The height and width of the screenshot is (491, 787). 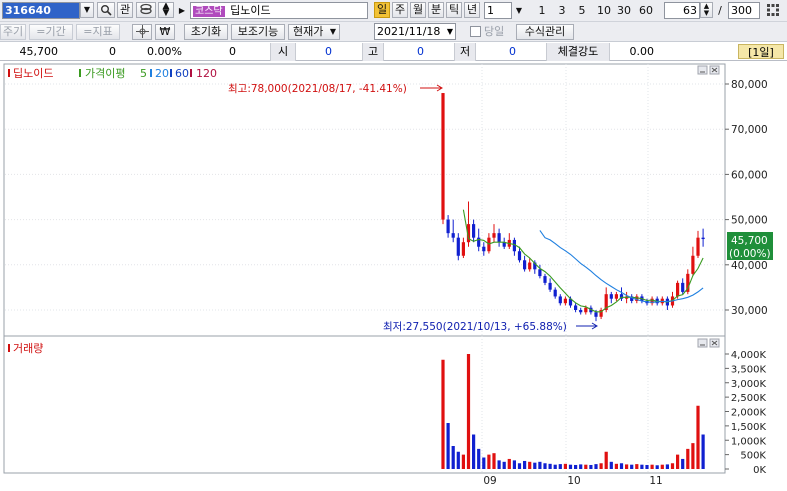 What do you see at coordinates (373, 52) in the screenshot?
I see `high-label: 고` at bounding box center [373, 52].